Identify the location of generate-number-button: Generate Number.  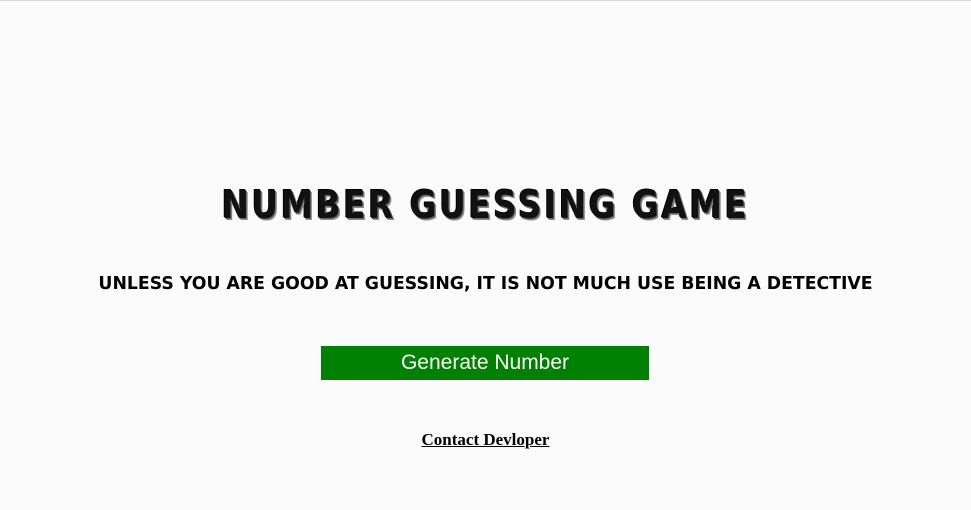
(485, 363).